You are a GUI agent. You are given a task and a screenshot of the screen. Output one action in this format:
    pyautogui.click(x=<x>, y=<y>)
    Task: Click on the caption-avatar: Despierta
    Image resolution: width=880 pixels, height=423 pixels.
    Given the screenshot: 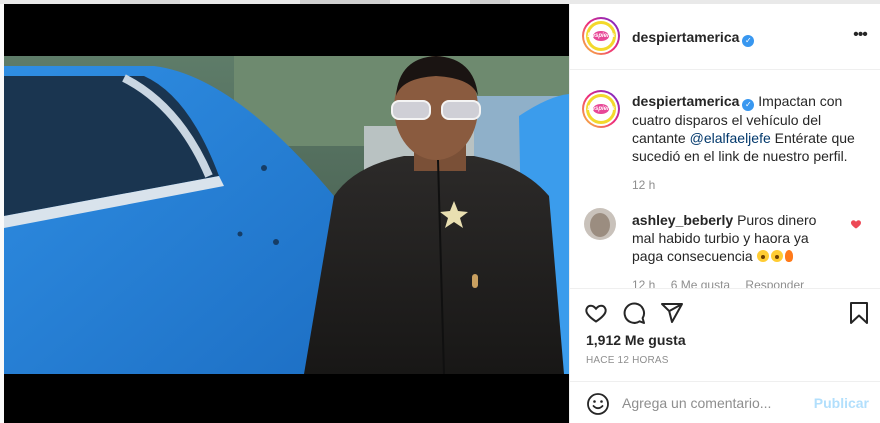 What is the action you would take?
    pyautogui.click(x=601, y=109)
    